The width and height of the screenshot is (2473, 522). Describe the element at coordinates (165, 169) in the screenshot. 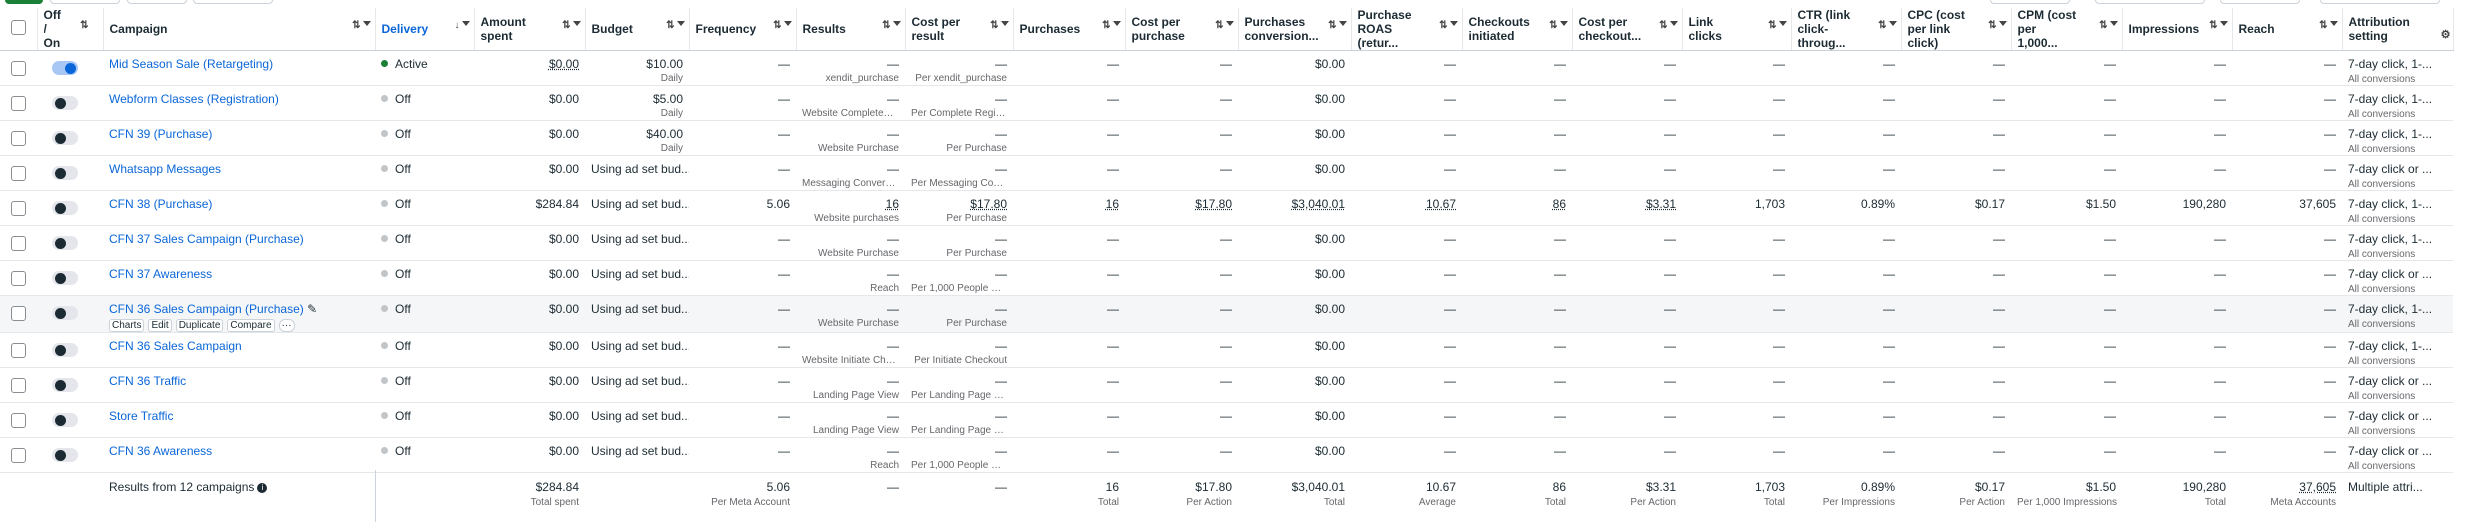

I see `campaign-link: Whatsapp Messages` at that location.